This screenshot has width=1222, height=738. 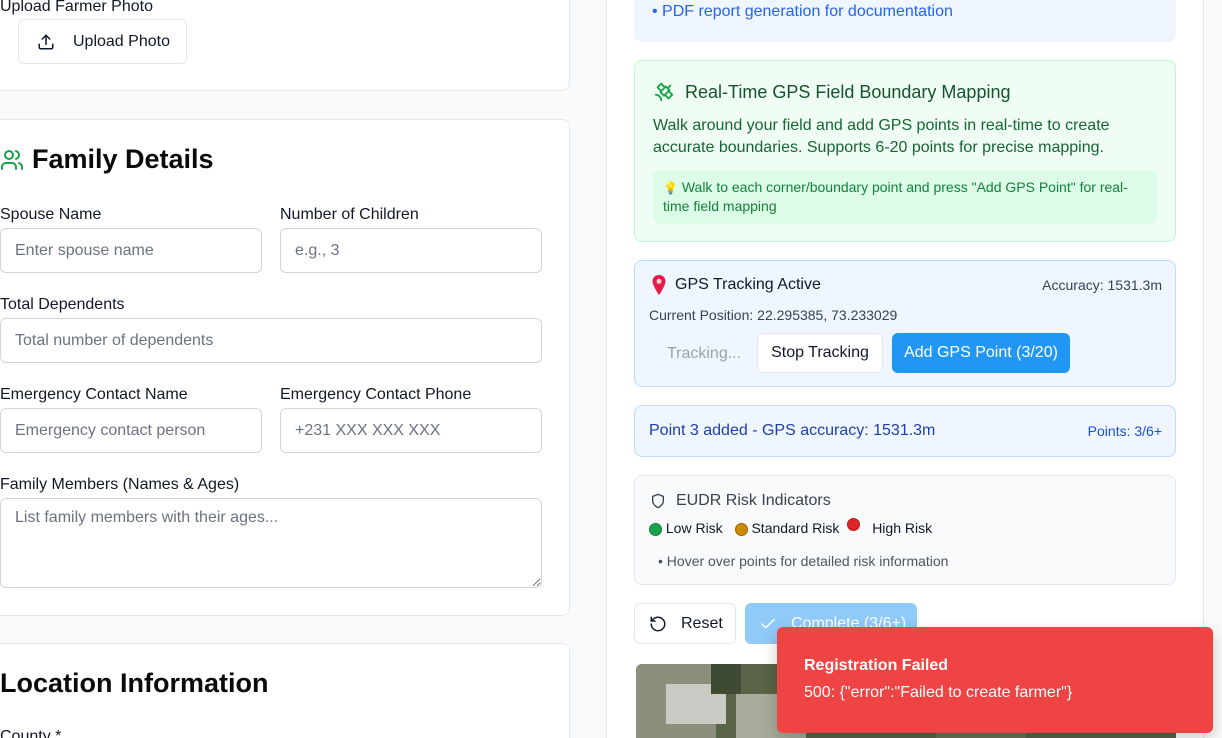 I want to click on points-count: Points: 3/6+, so click(x=1124, y=431).